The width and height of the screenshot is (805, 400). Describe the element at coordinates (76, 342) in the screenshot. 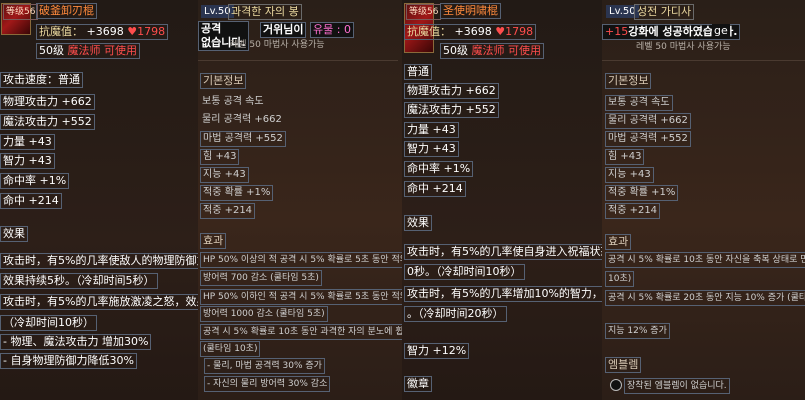

I see `effect-line: - 物理、魔法攻击力 增加30%` at that location.